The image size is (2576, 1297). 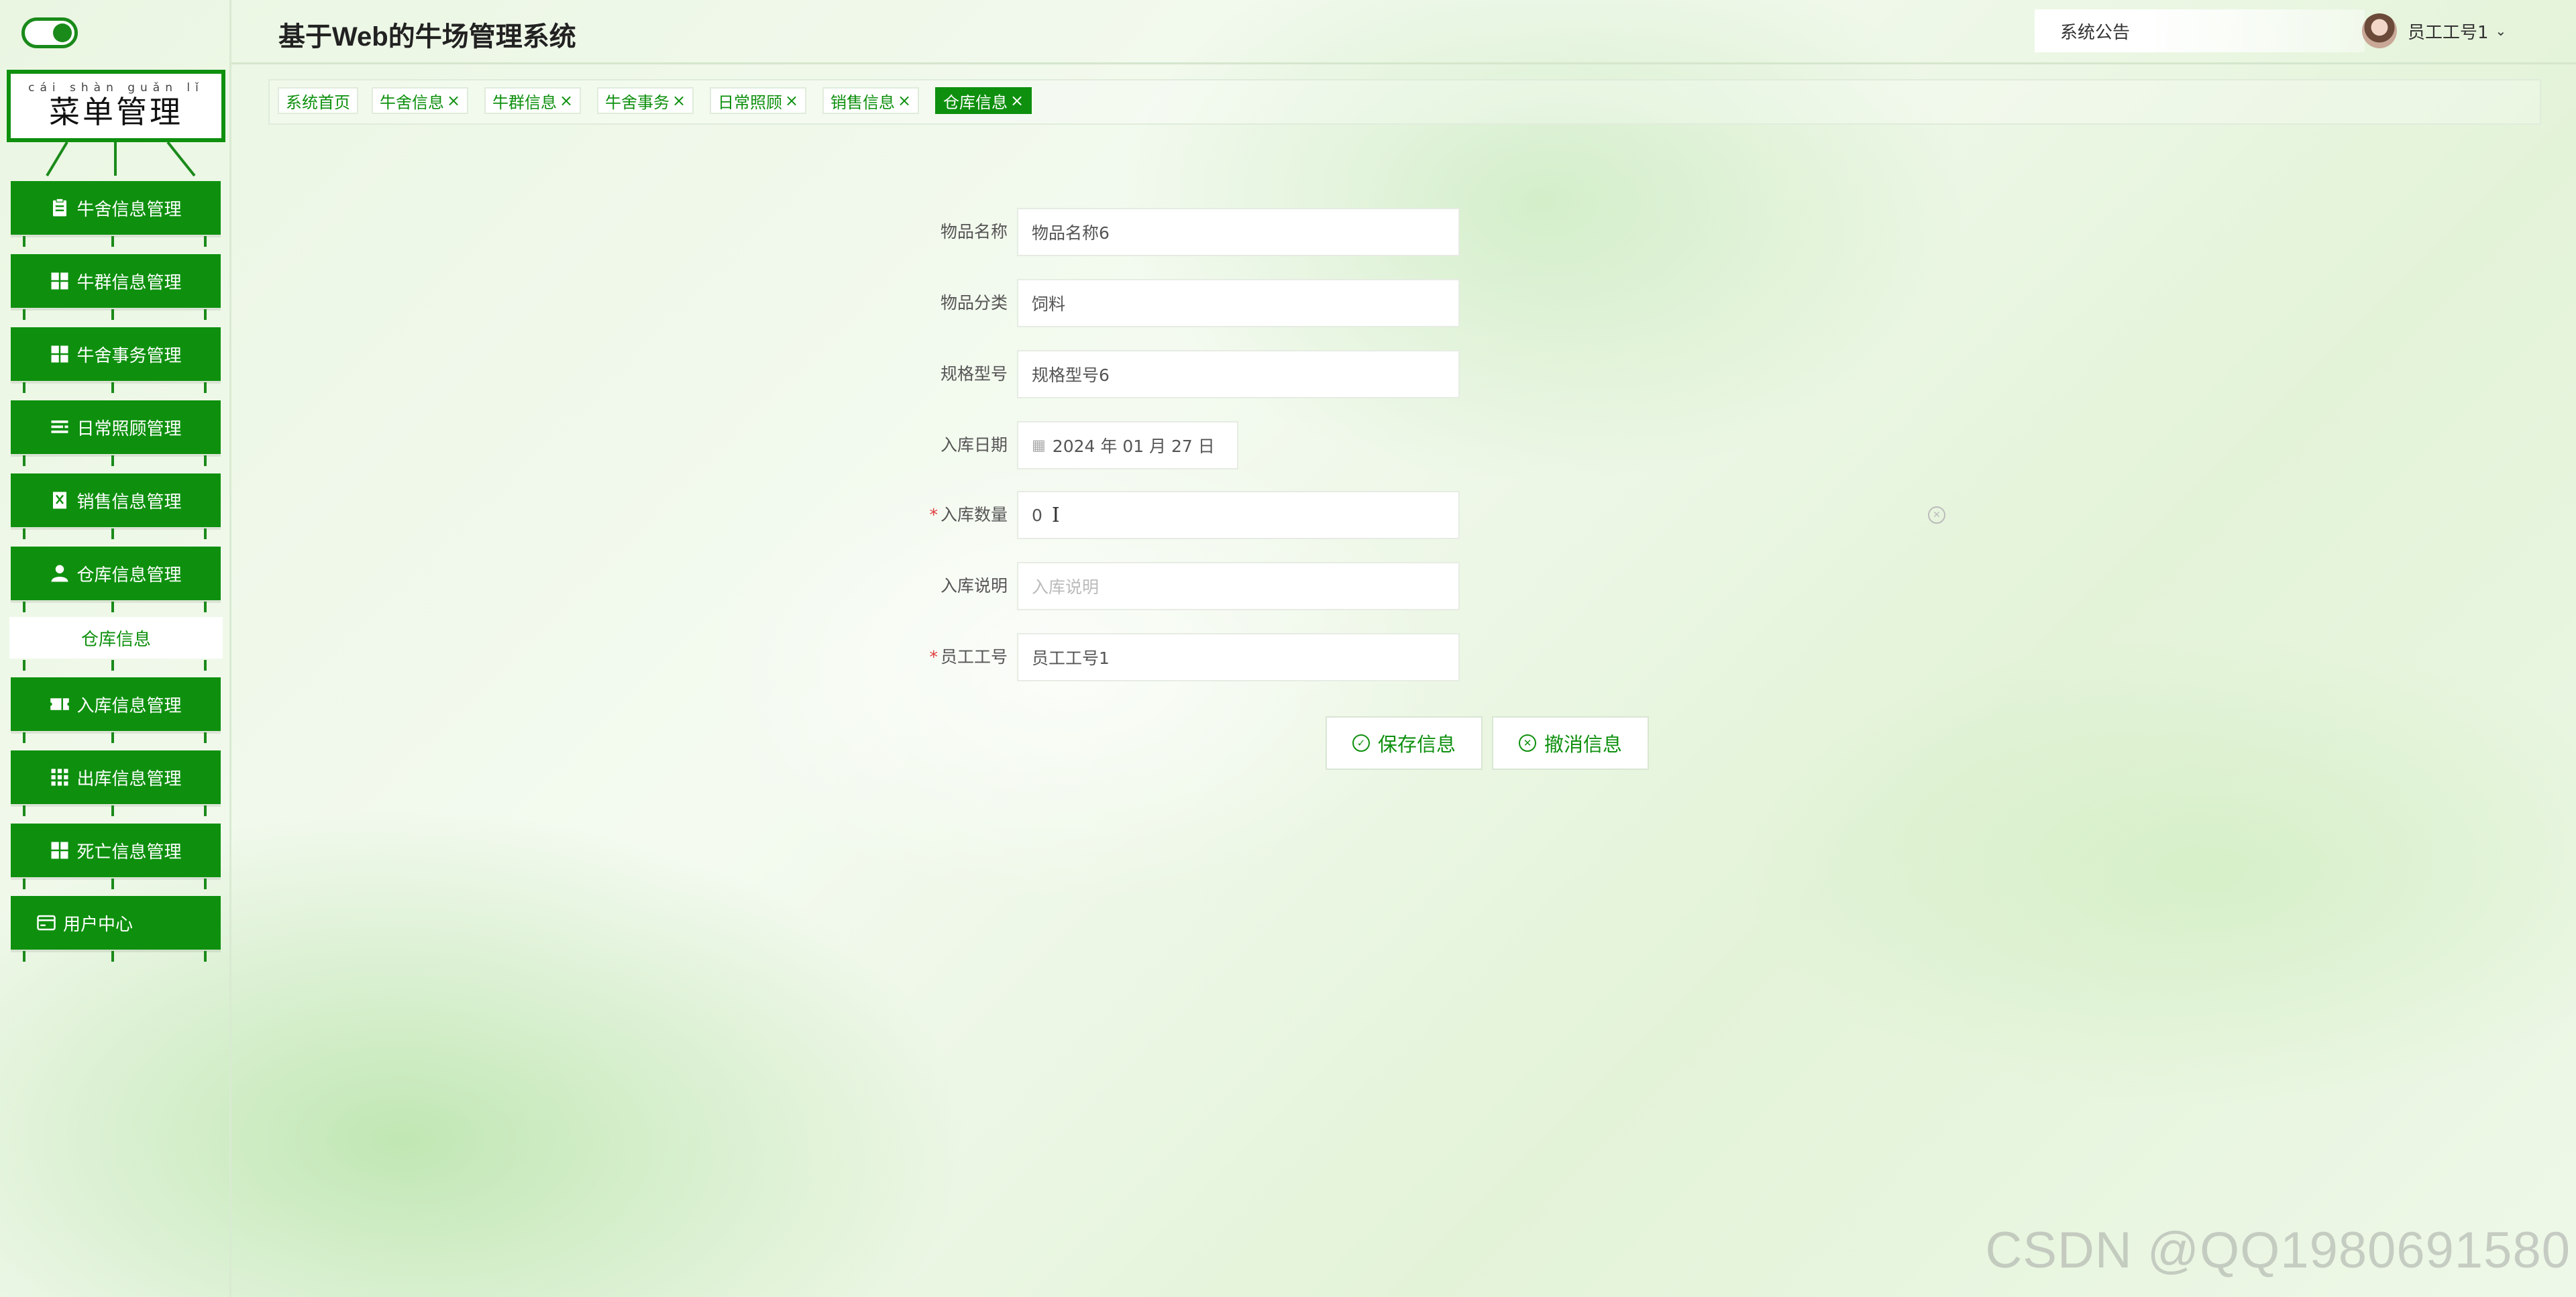 I want to click on employee-no-label-text: 员工工号, so click(x=974, y=657).